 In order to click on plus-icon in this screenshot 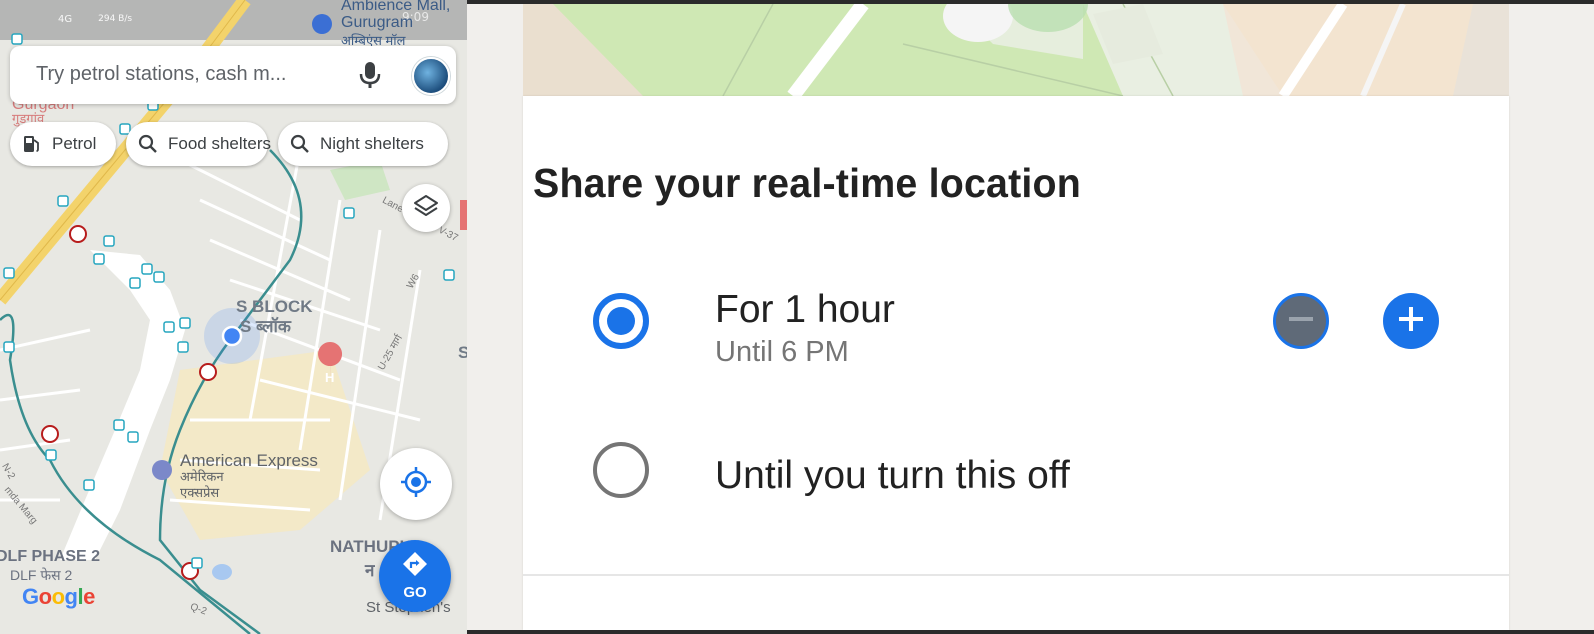, I will do `click(1411, 321)`.